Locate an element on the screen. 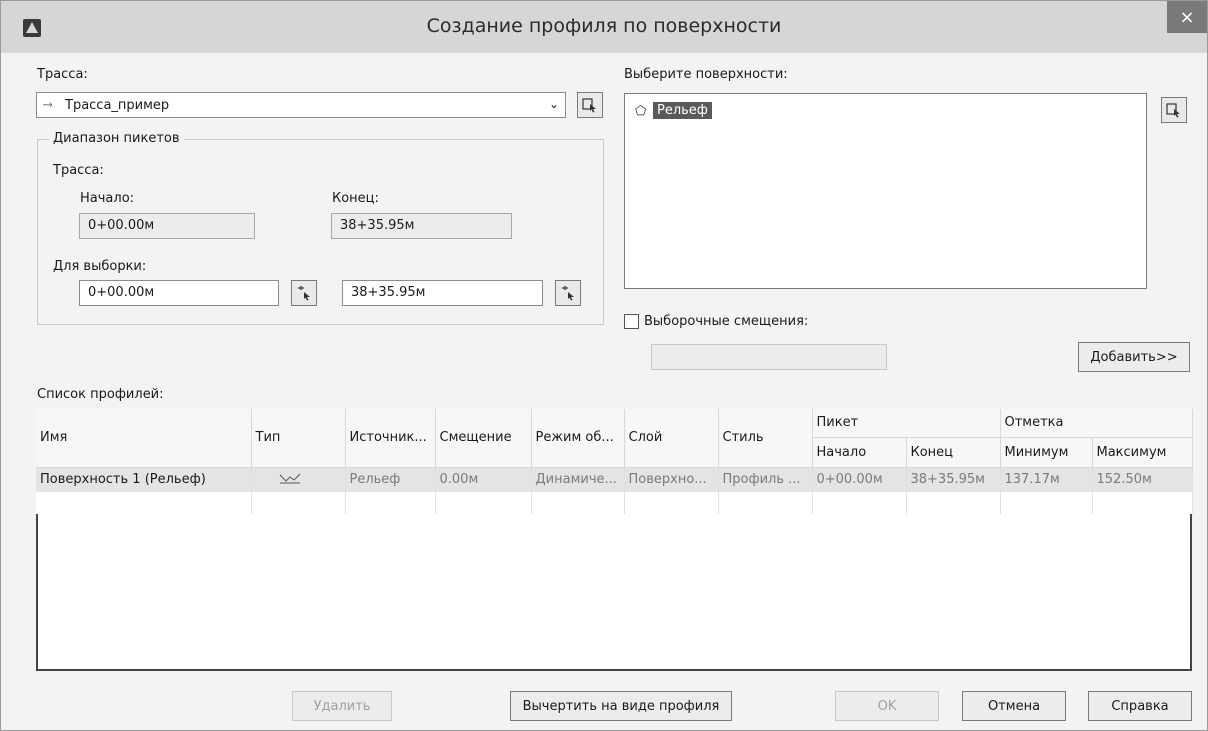 The width and height of the screenshot is (1208, 731). col-station-start-header: Начало is located at coordinates (859, 452).